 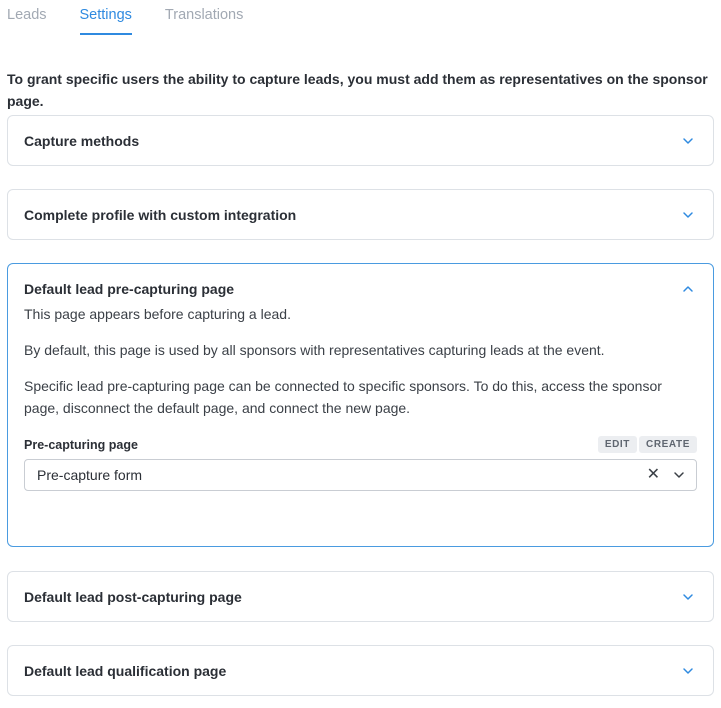 I want to click on panel-title: Default lead pre-capturing page, so click(x=129, y=288).